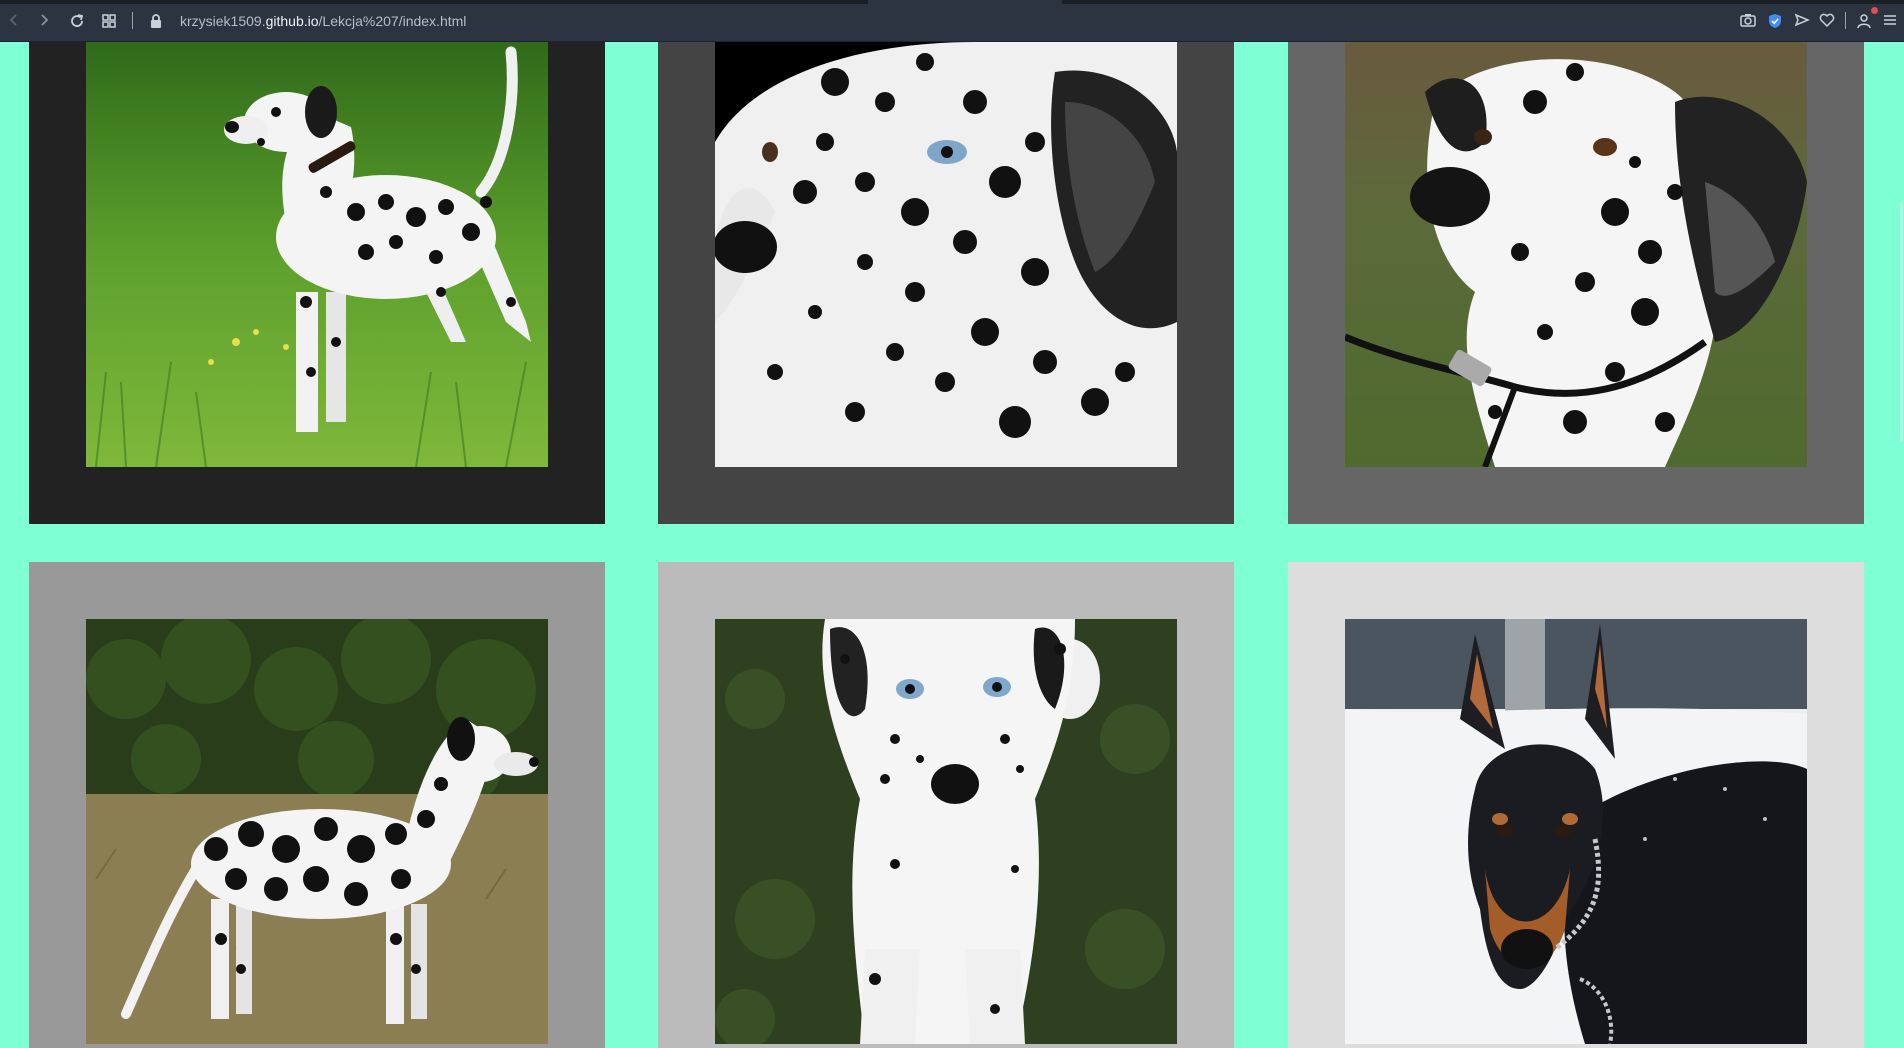 The height and width of the screenshot is (1048, 1904). I want to click on url-domain: github.io, so click(292, 21).